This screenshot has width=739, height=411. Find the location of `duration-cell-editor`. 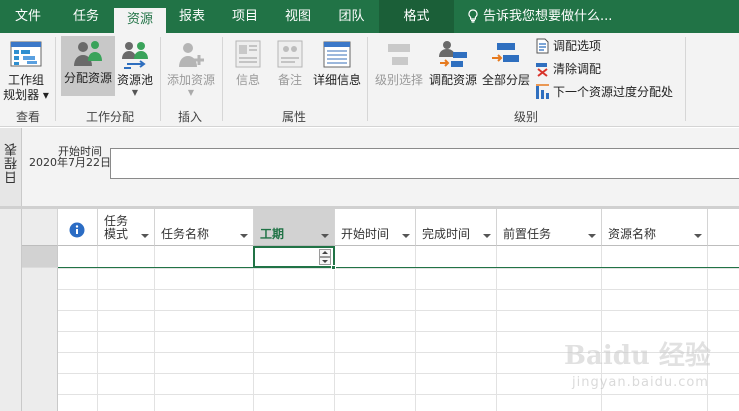

duration-cell-editor is located at coordinates (294, 257).